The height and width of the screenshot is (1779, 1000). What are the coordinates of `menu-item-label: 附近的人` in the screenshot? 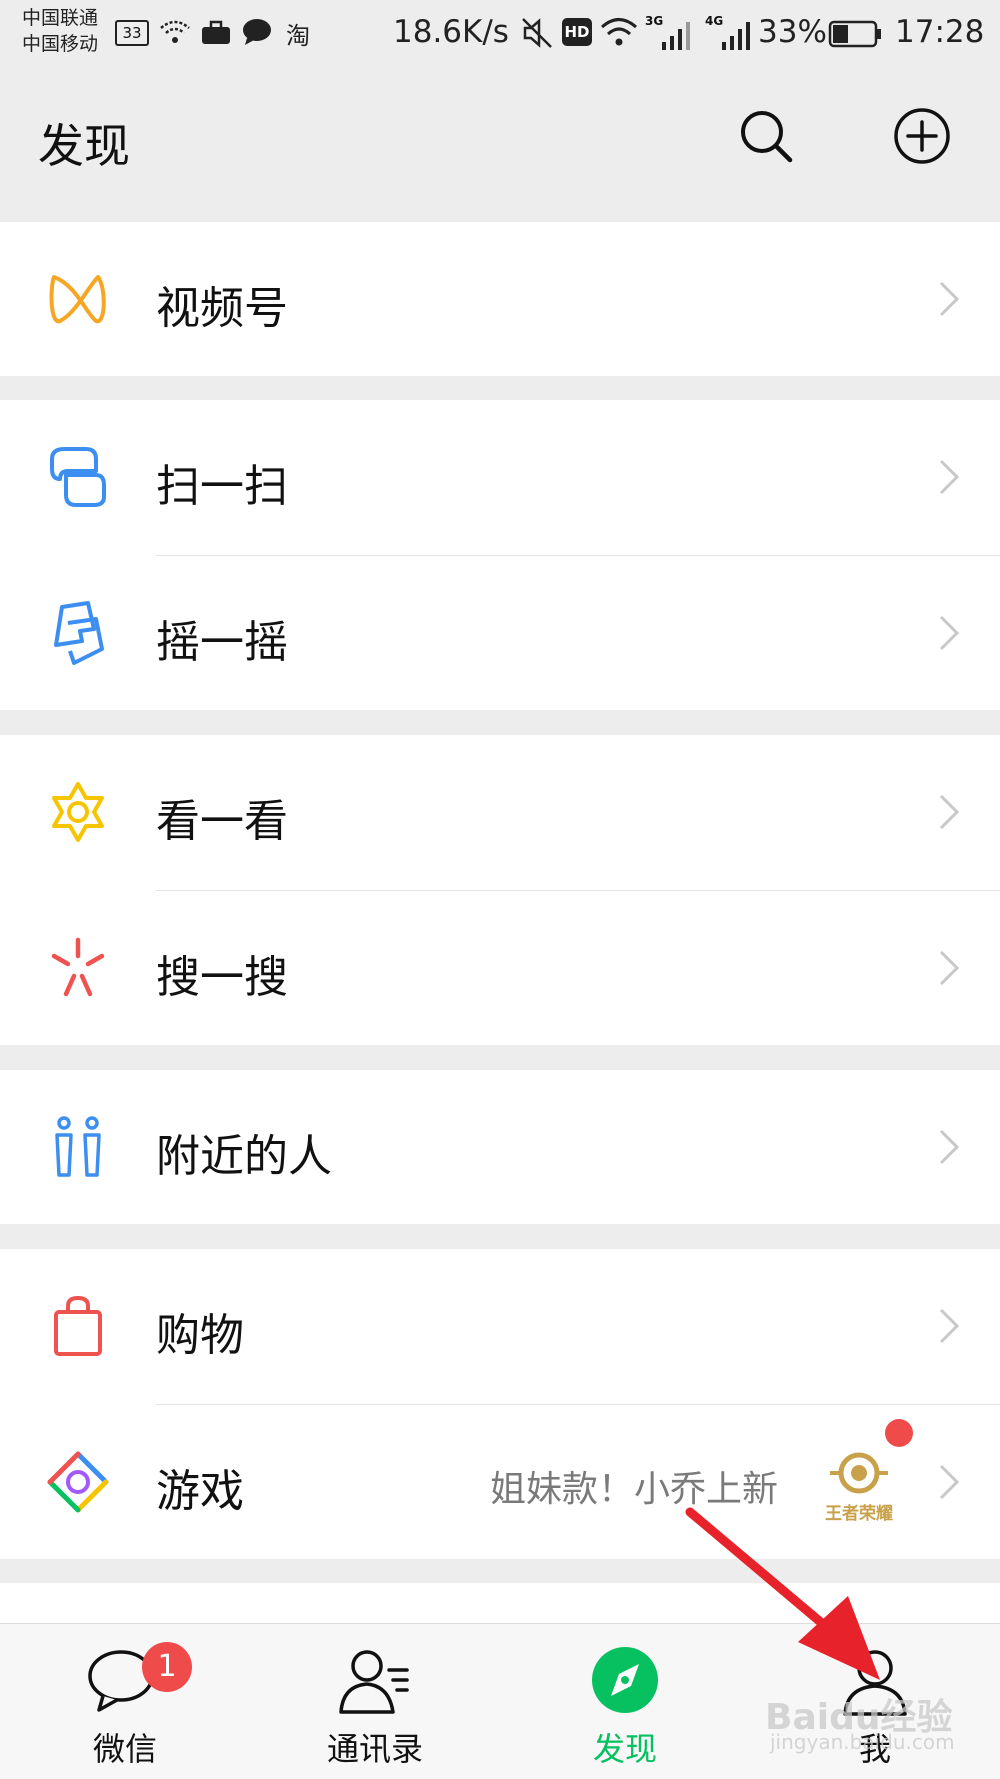 It's located at (244, 1156).